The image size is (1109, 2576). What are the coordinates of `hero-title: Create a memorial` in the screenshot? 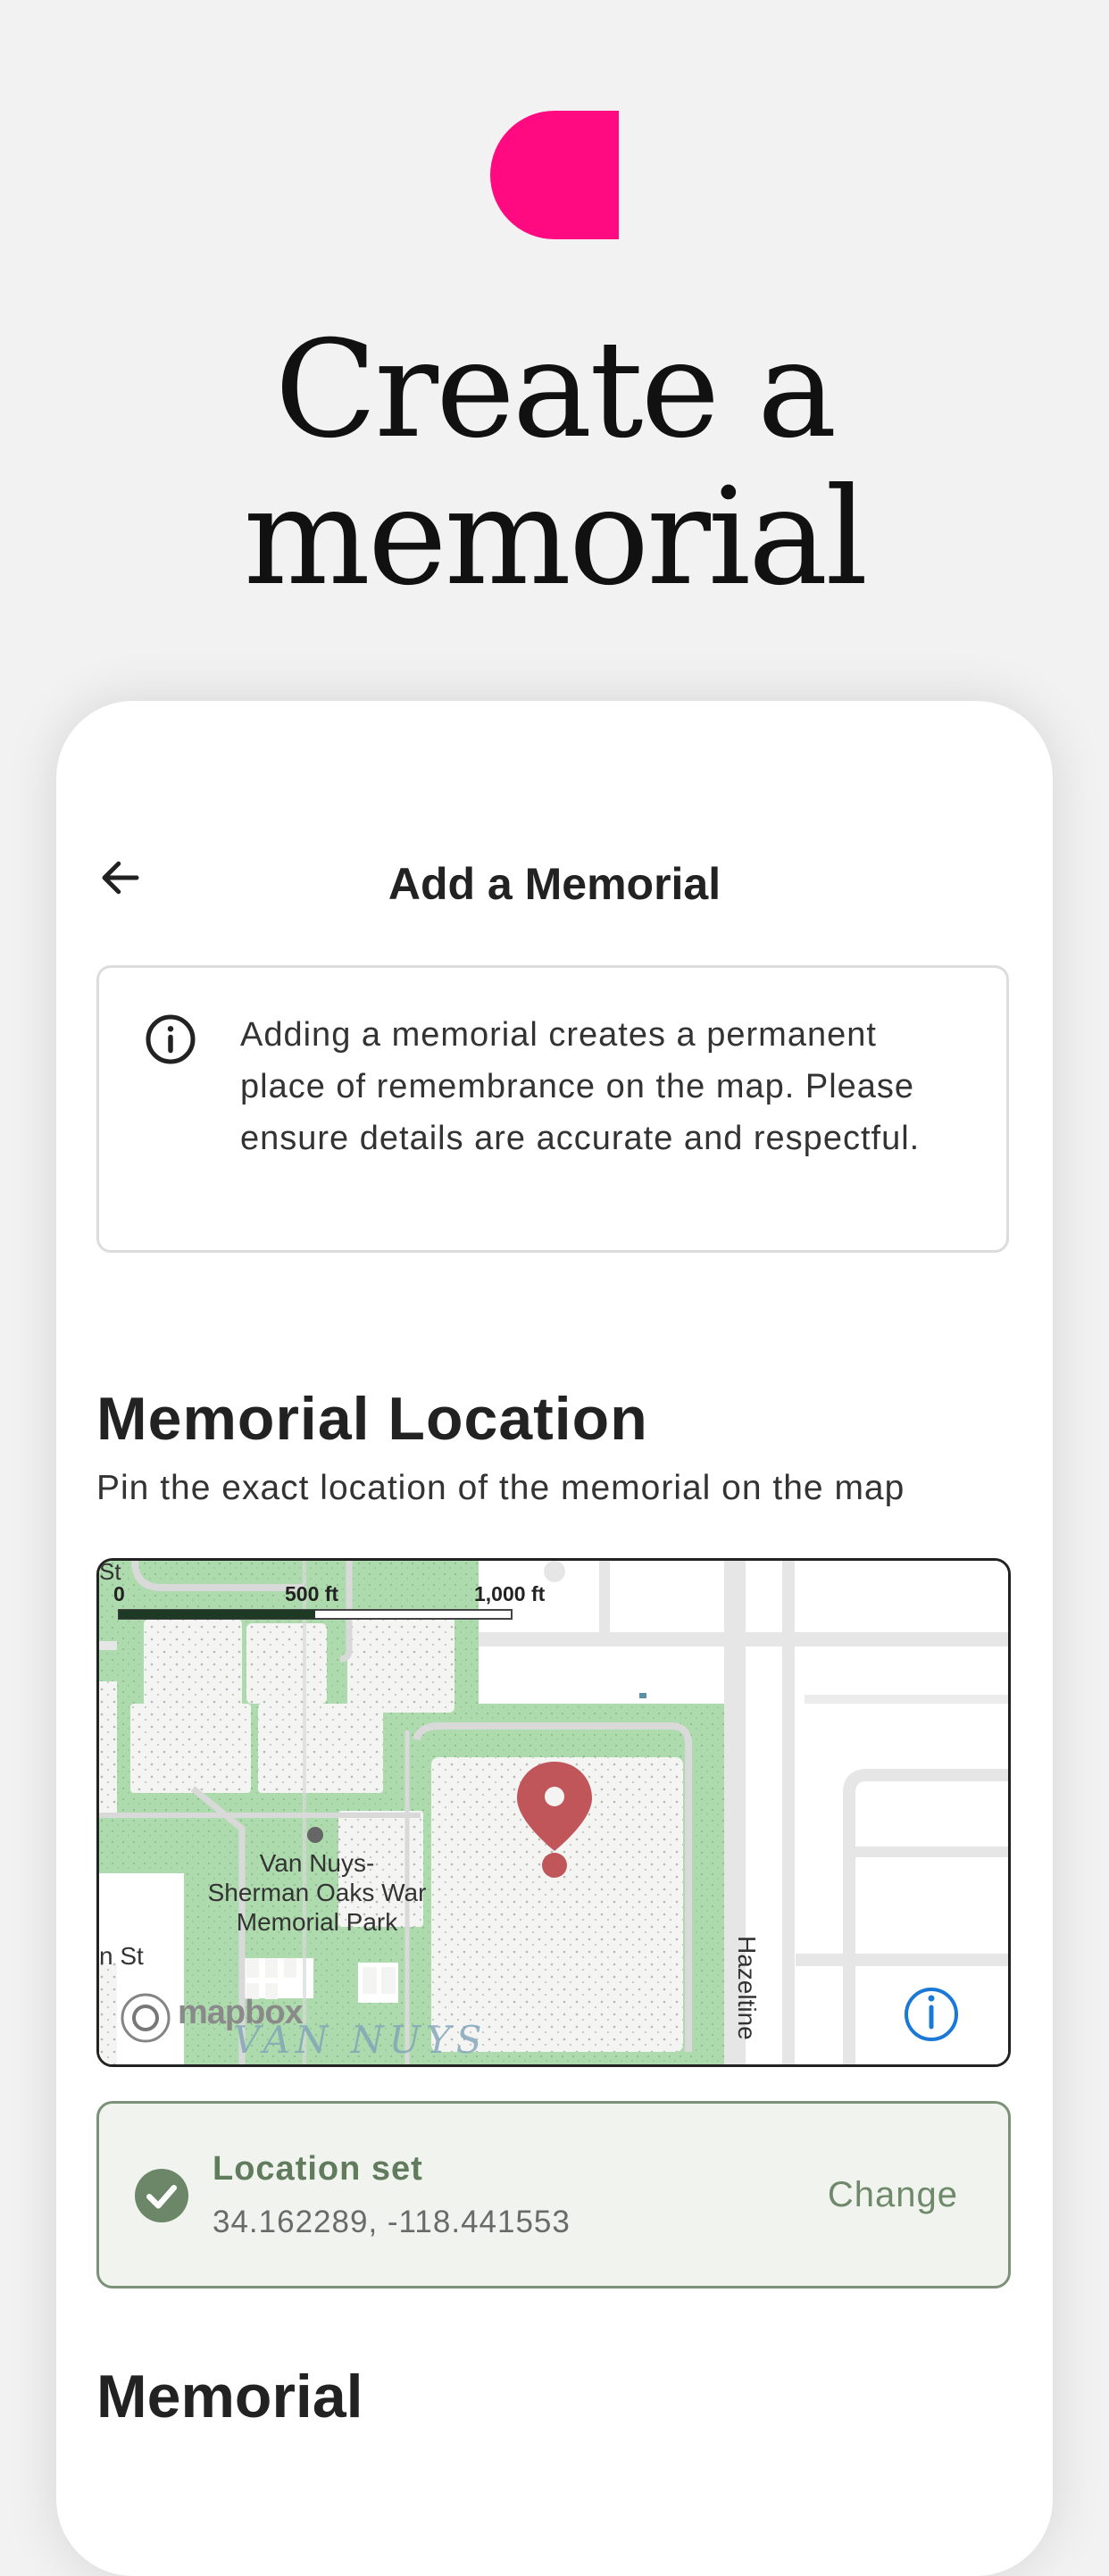 It's located at (554, 464).